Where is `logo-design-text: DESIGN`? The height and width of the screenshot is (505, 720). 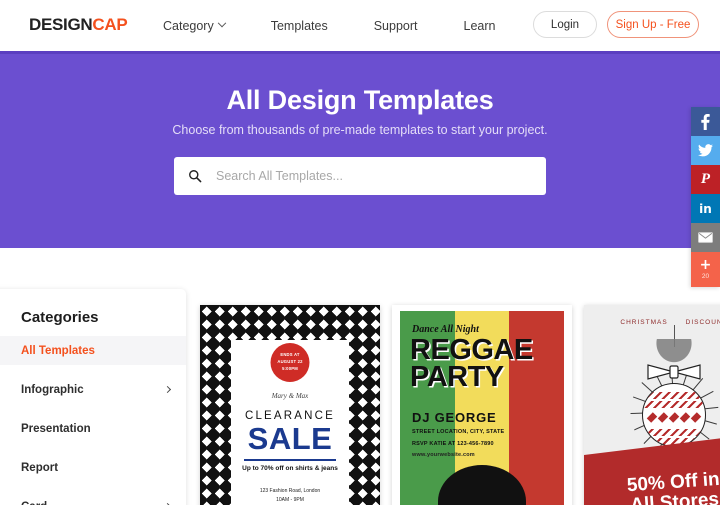 logo-design-text: DESIGN is located at coordinates (61, 24).